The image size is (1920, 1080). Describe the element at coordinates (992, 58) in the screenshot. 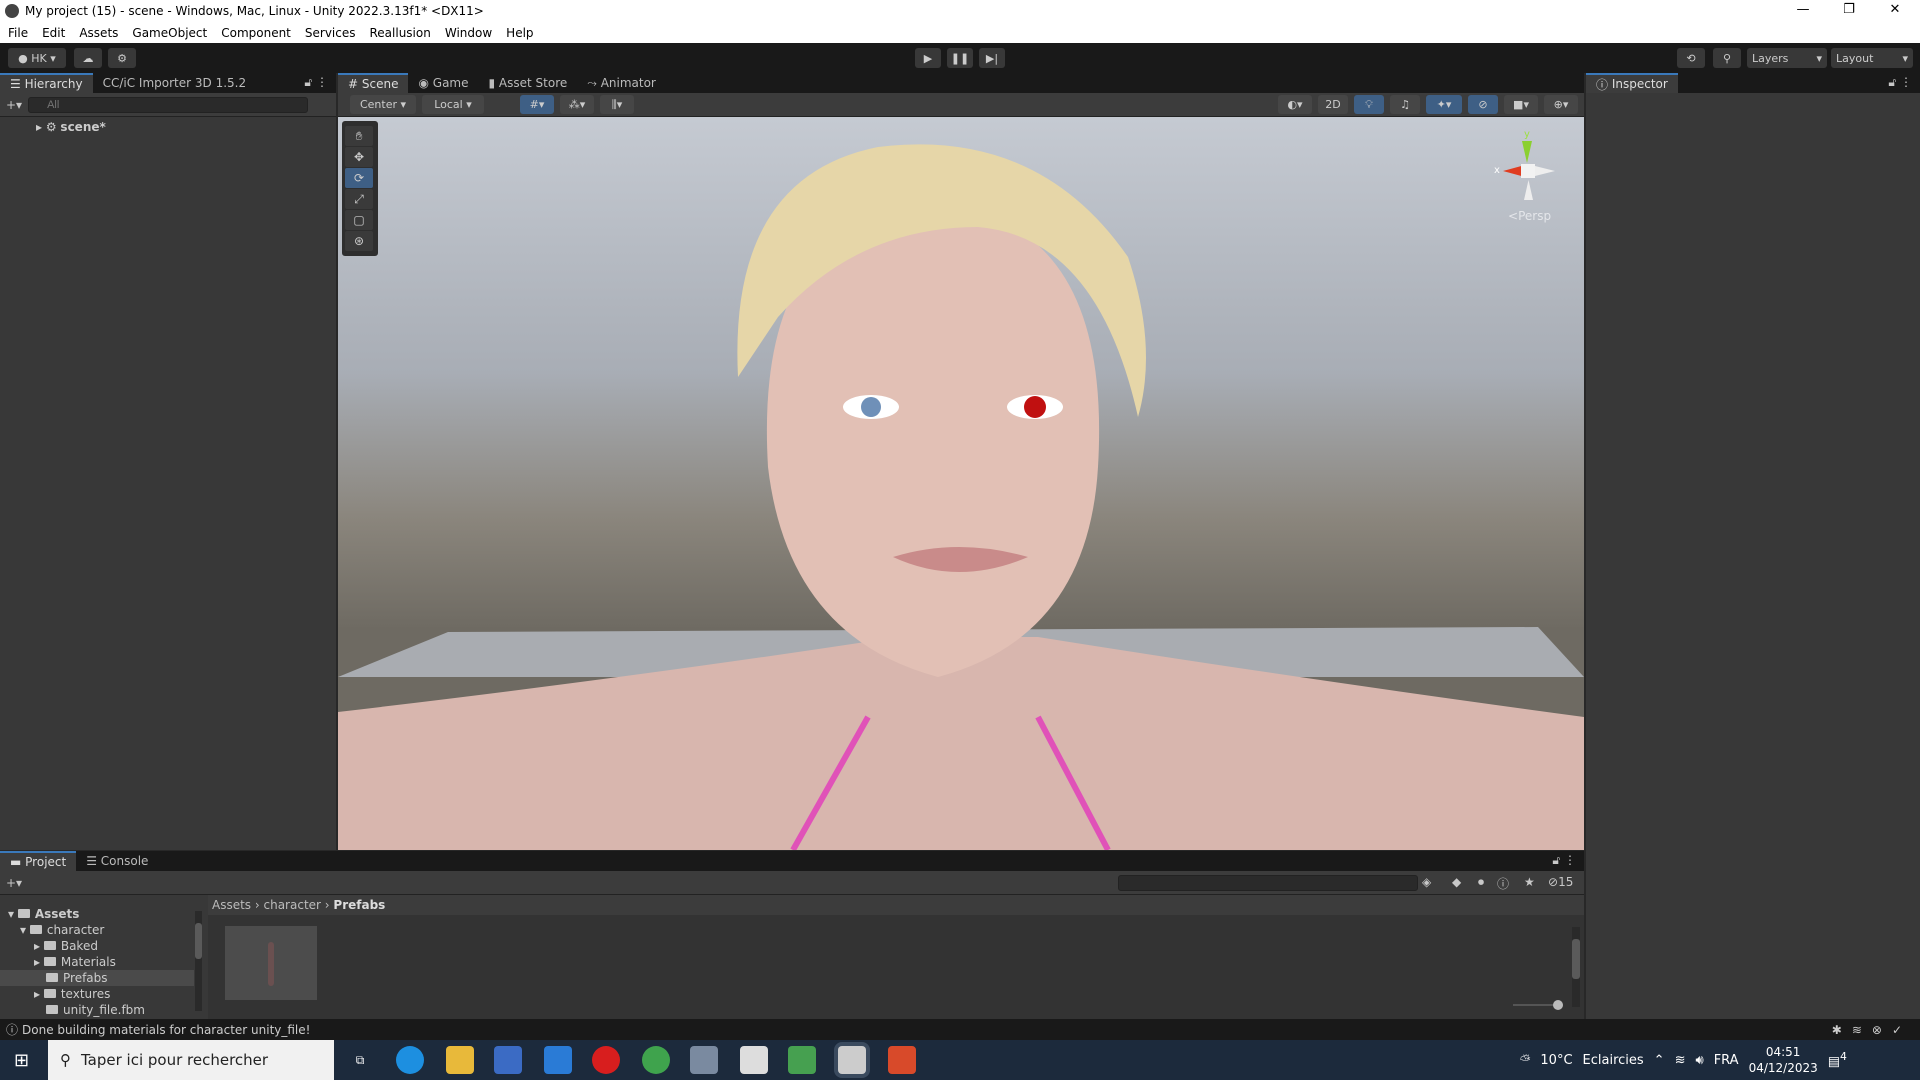

I see `step-button: ▶|` at that location.